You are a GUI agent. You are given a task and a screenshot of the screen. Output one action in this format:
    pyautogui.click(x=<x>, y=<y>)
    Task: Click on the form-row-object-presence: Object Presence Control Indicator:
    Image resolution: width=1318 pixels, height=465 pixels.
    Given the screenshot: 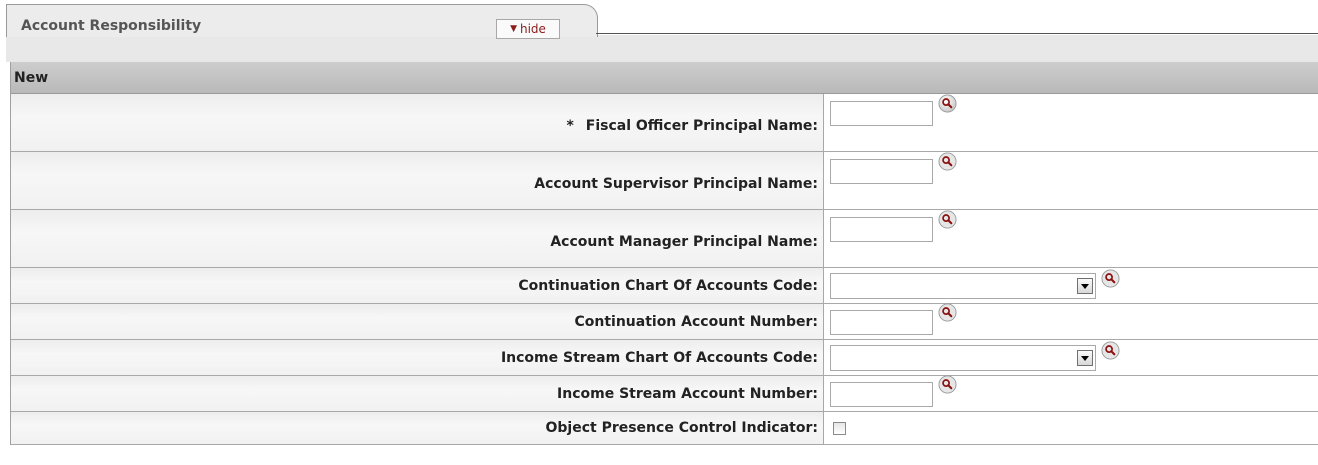 What is the action you would take?
    pyautogui.click(x=664, y=428)
    